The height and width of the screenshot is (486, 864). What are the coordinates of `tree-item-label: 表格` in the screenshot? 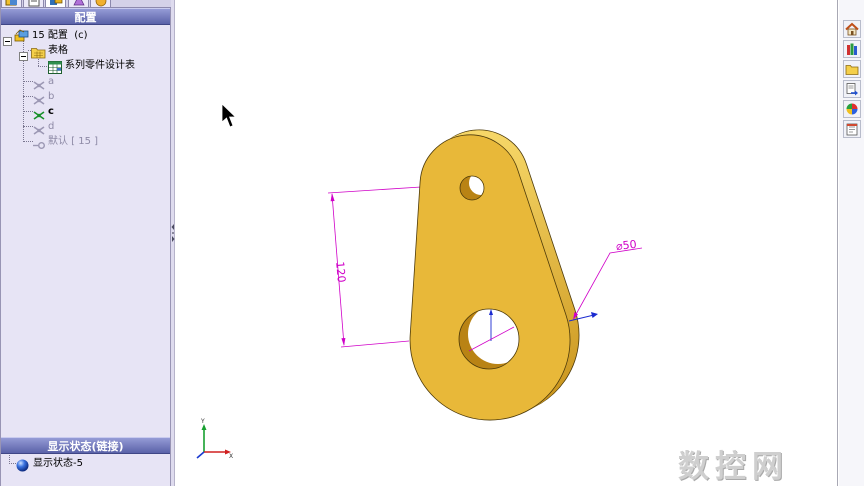 It's located at (58, 50).